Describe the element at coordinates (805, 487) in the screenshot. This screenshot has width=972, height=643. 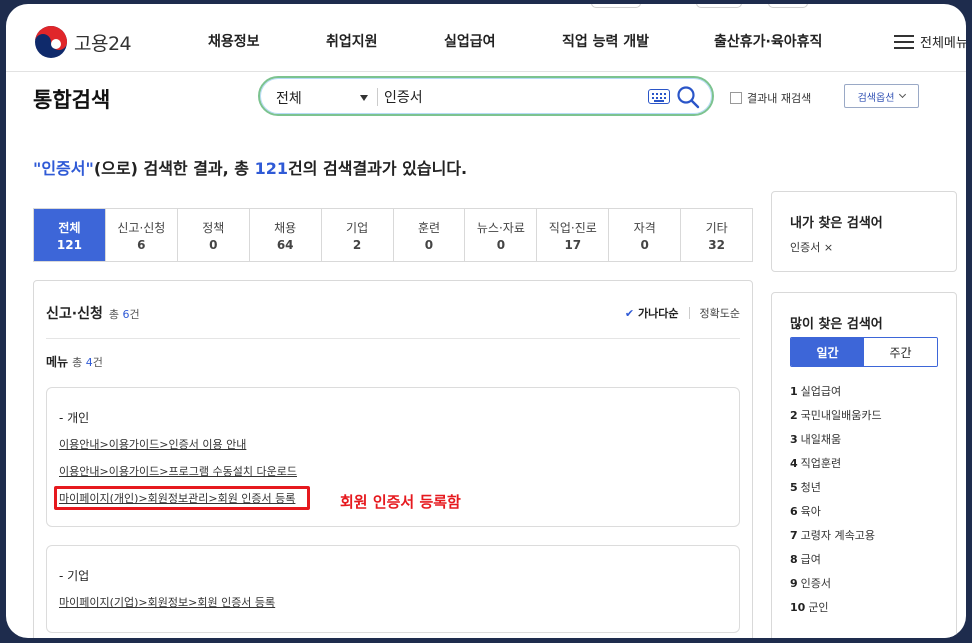
I see `popular-term: 5 청년` at that location.